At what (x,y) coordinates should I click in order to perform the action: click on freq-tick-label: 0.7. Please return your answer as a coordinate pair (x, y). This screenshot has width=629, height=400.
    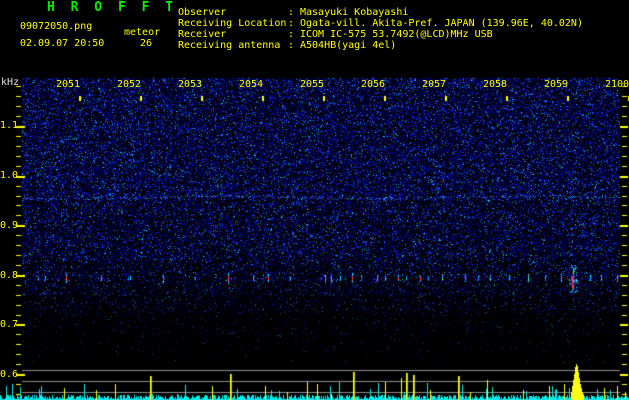
    Looking at the image, I should click on (9, 324).